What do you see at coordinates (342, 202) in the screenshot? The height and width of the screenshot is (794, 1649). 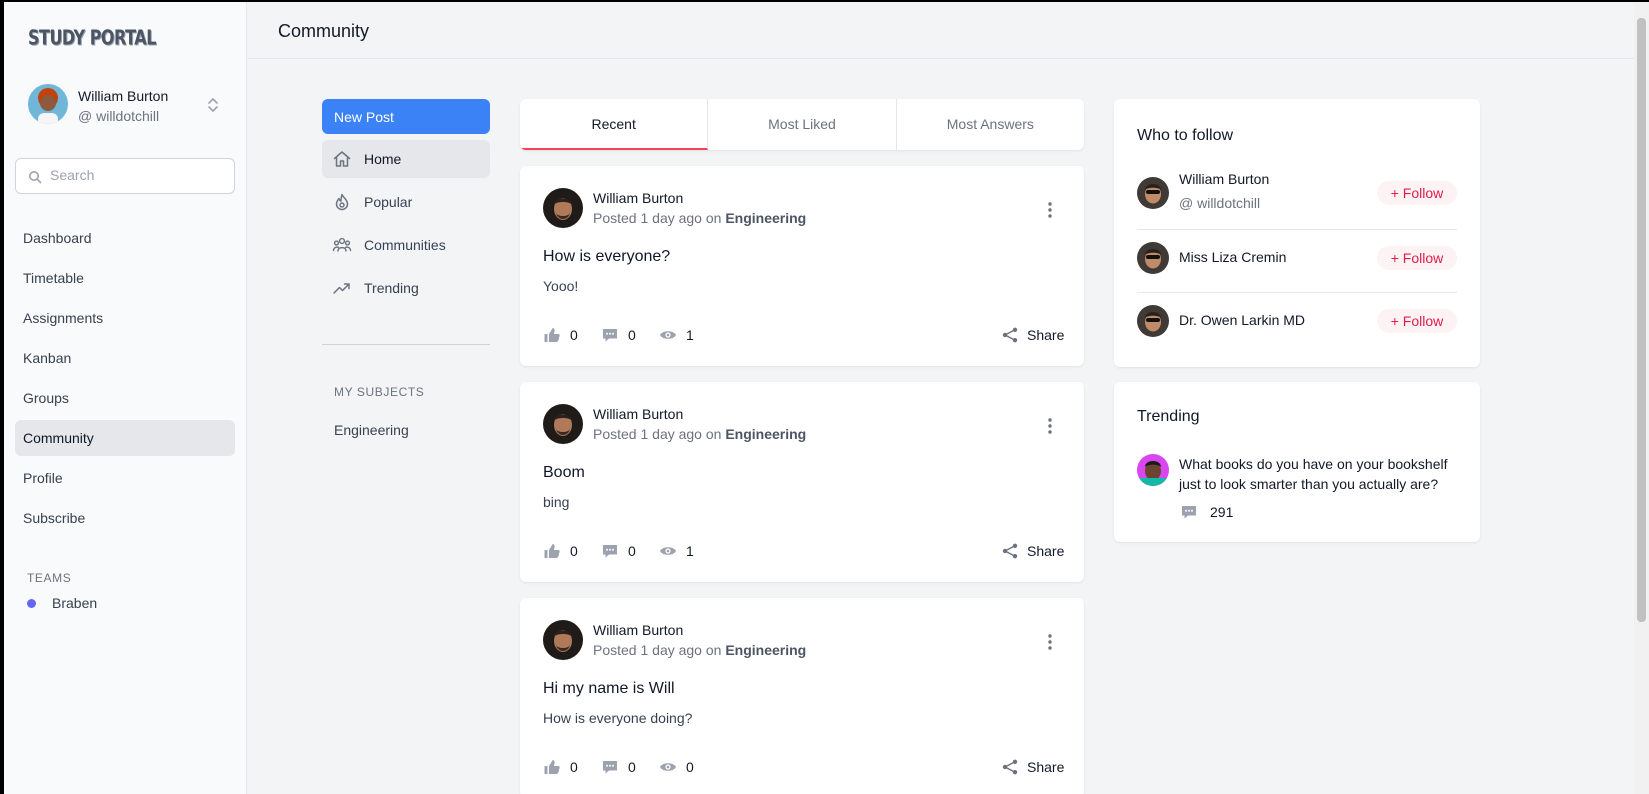 I see `fire-icon` at bounding box center [342, 202].